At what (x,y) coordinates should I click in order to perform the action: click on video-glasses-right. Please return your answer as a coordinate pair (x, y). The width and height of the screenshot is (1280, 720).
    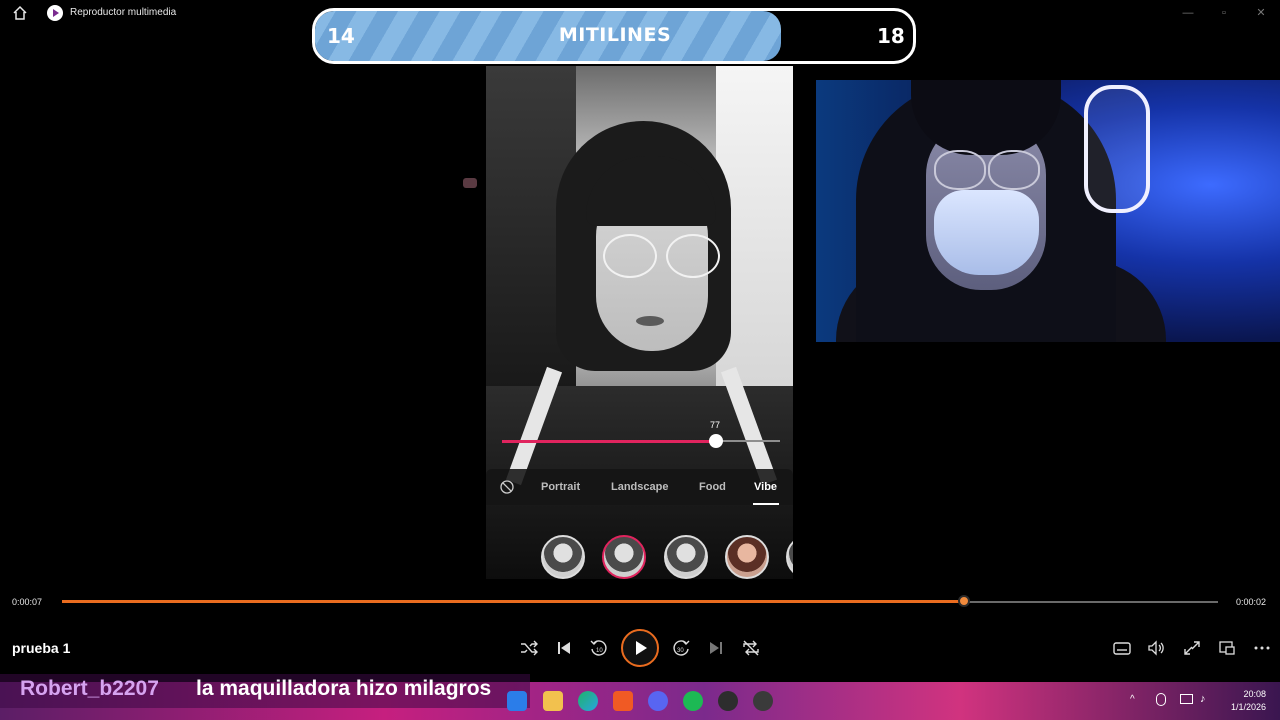
    Looking at the image, I should click on (693, 256).